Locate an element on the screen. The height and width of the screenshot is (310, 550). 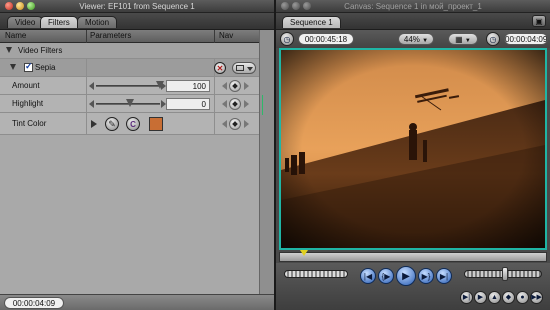
zoom-popup: 44% ▼ is located at coordinates (416, 39).